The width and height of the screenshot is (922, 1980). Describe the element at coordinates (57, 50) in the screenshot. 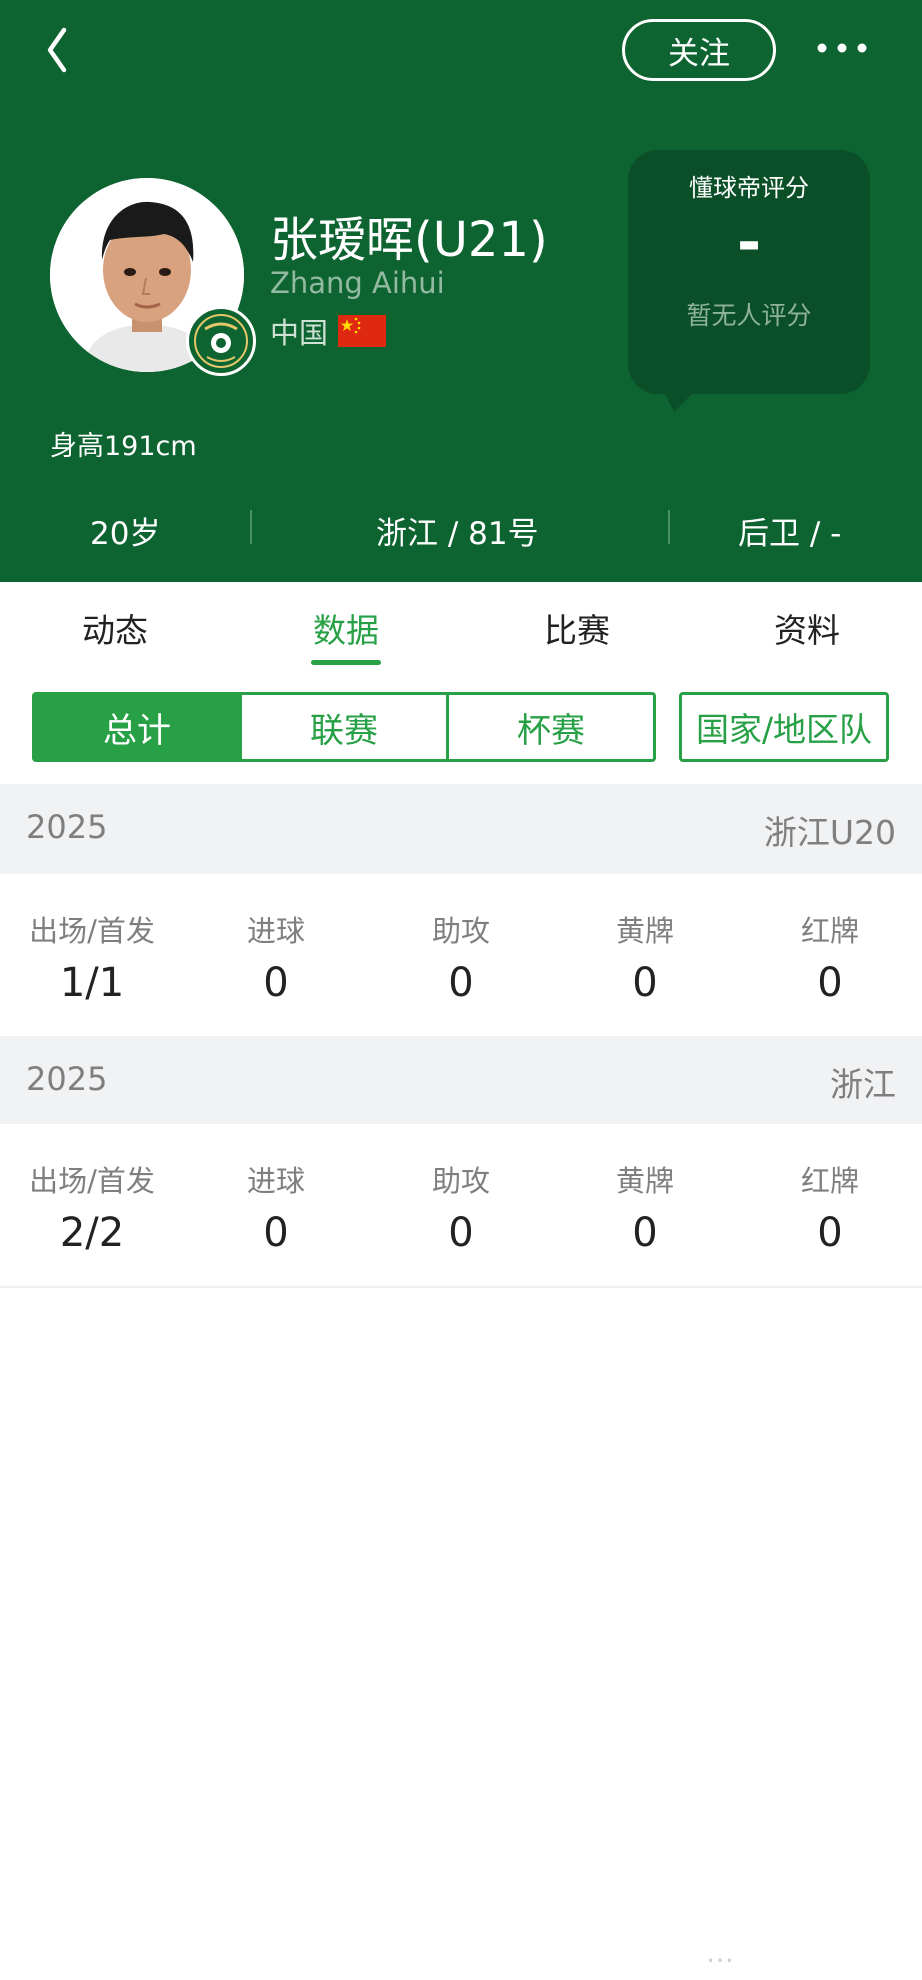

I see `chevron-left-icon` at that location.